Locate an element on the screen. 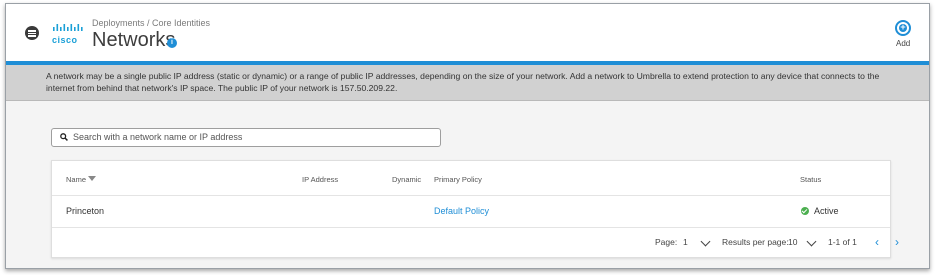  breadcrumb: Deployments / Core Identities is located at coordinates (151, 23).